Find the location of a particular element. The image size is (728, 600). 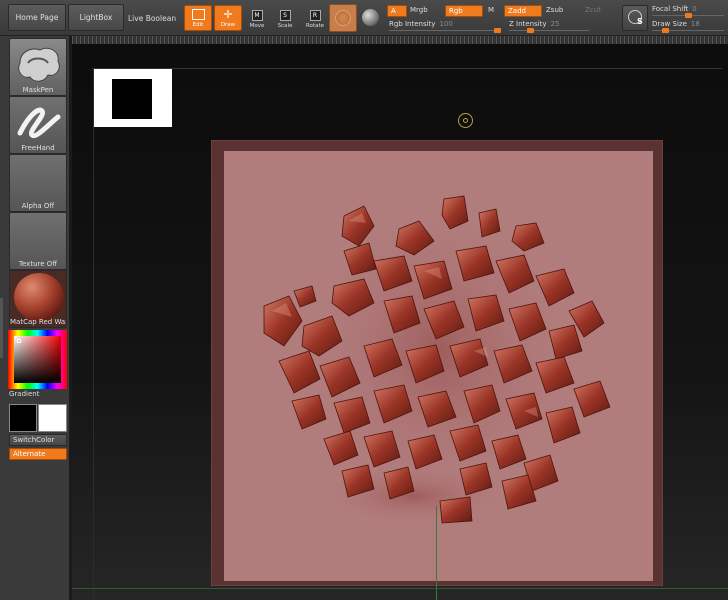

color-picker is located at coordinates (37, 359).